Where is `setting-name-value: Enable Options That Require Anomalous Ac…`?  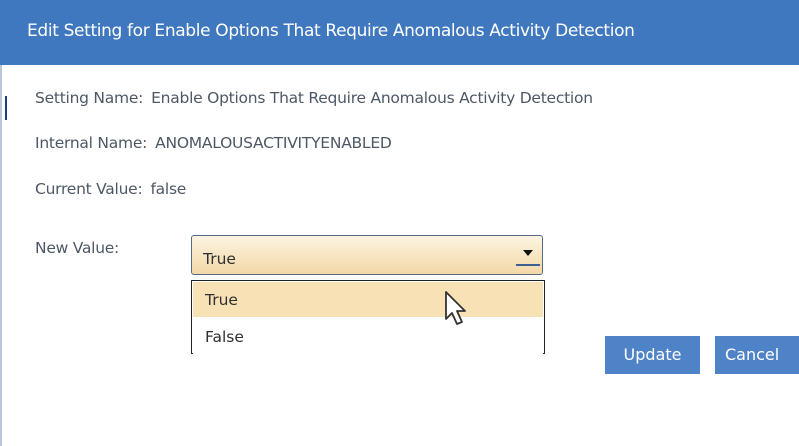 setting-name-value: Enable Options That Require Anomalous Ac… is located at coordinates (372, 98).